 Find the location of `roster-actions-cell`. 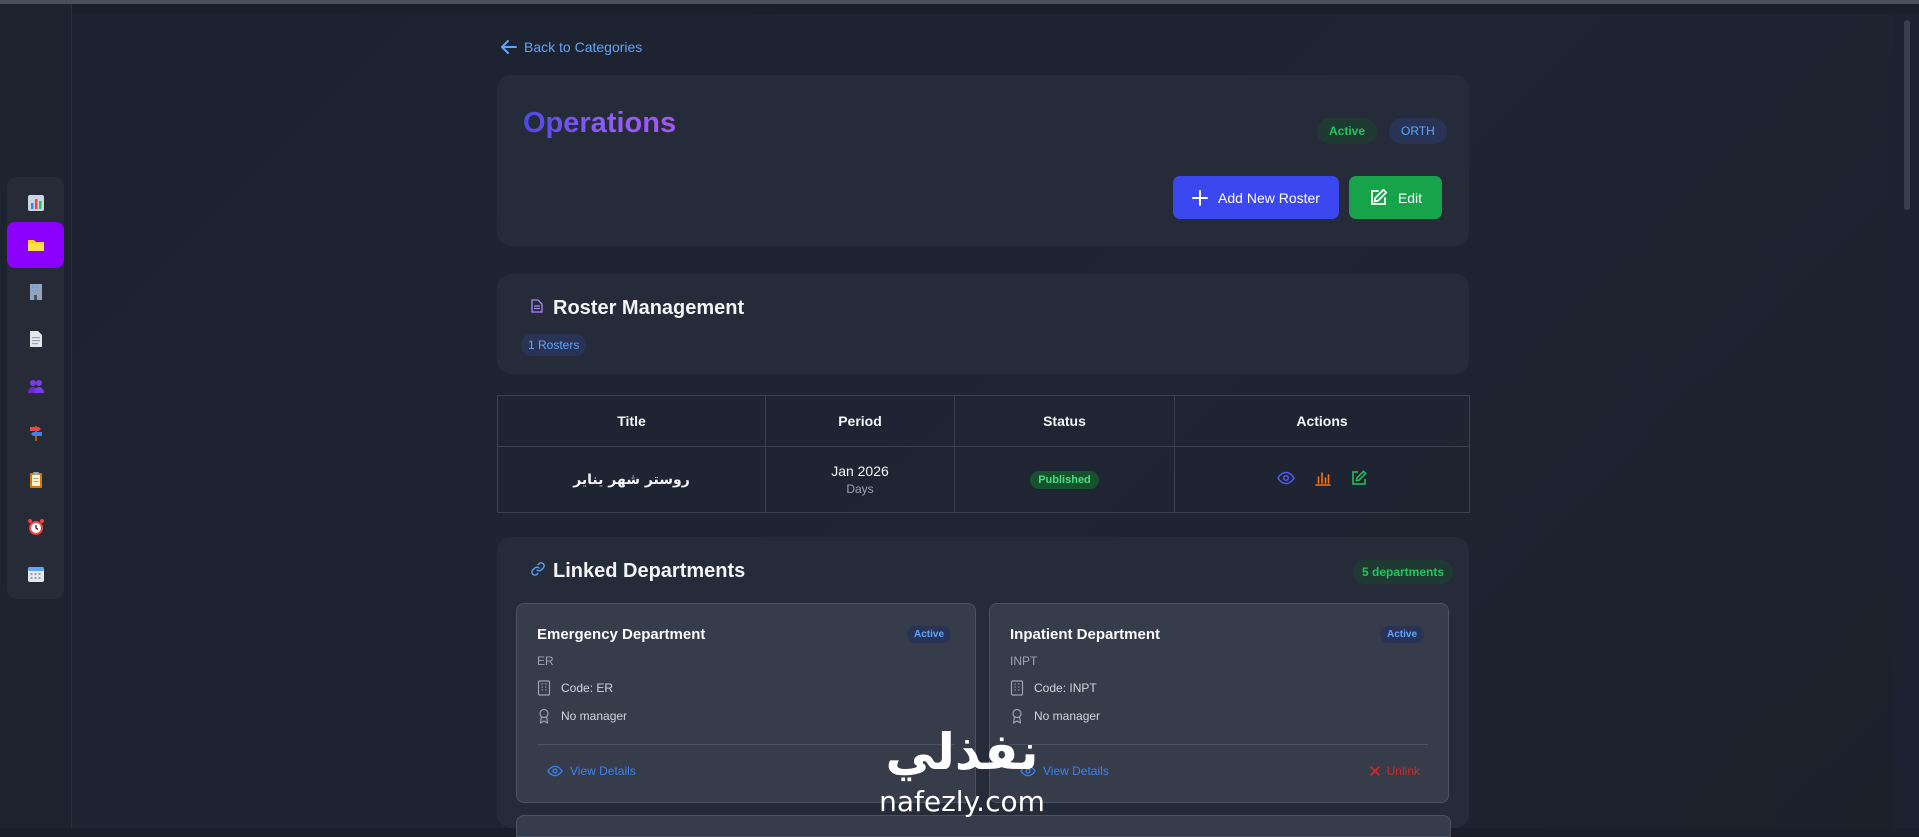

roster-actions-cell is located at coordinates (1322, 479).